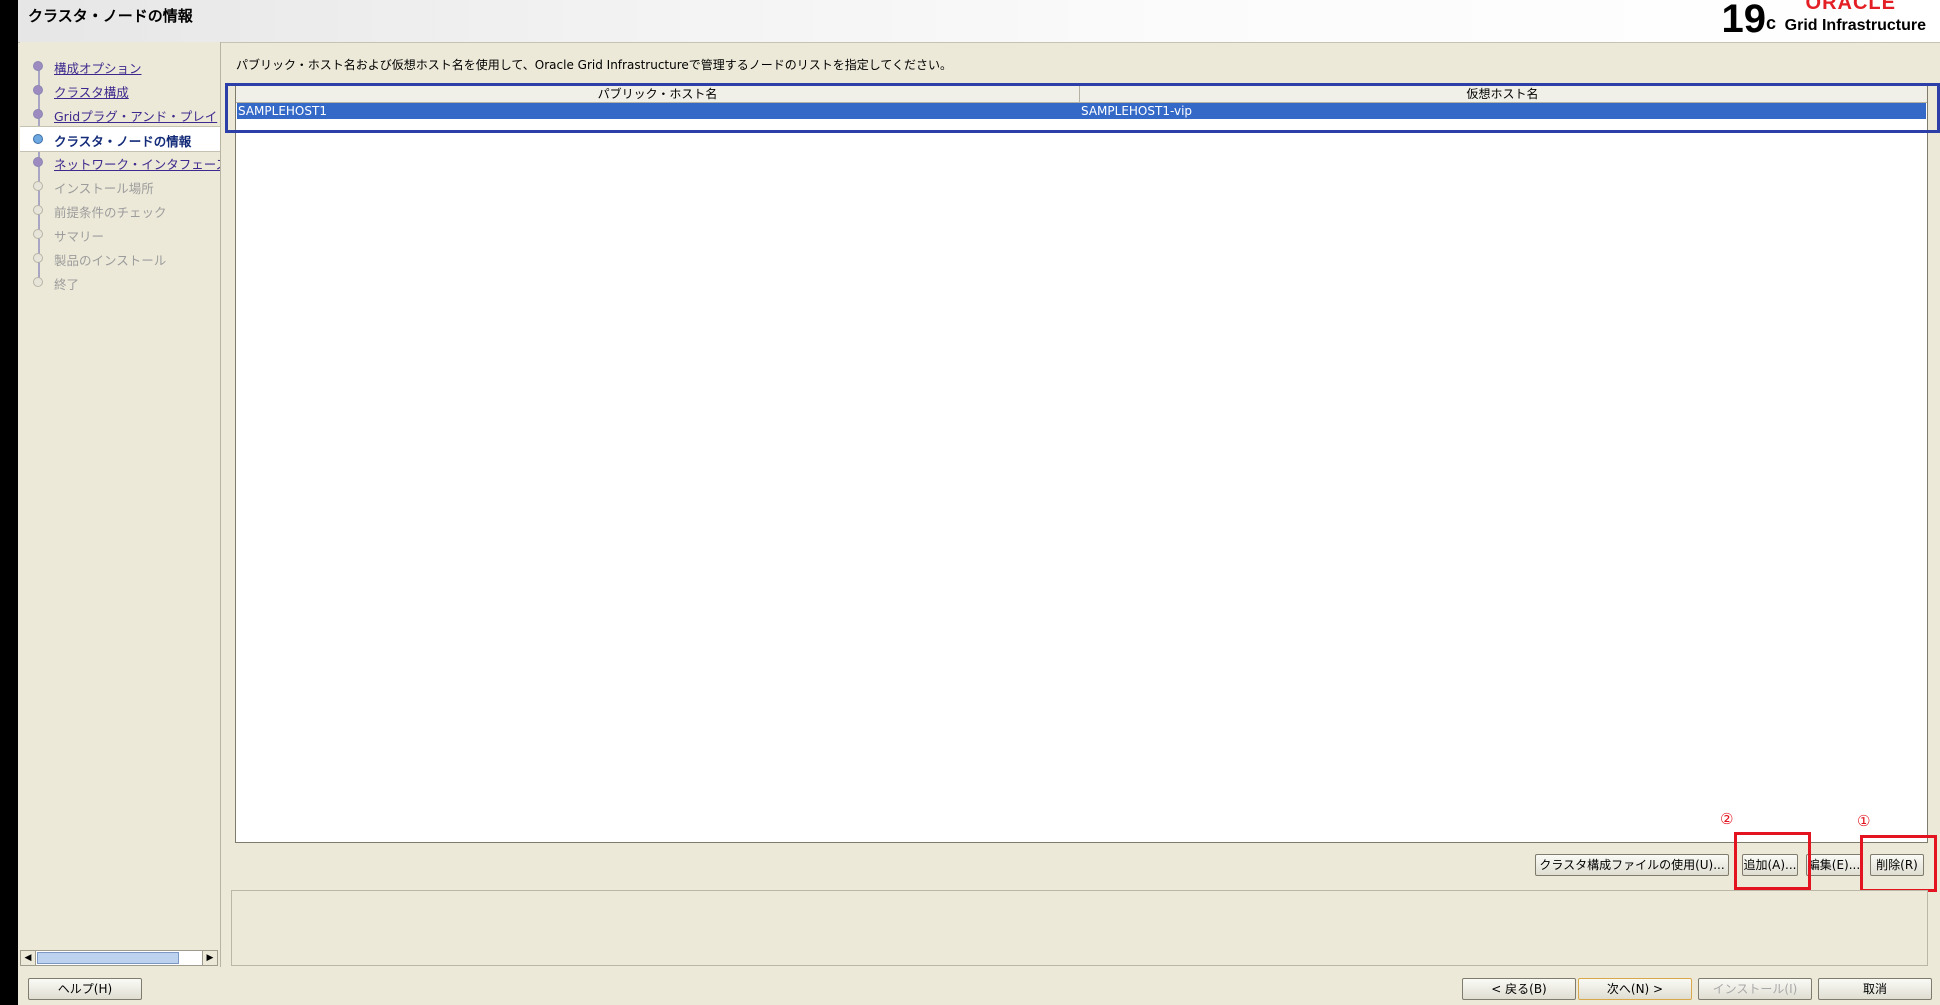 The width and height of the screenshot is (1940, 1005). What do you see at coordinates (1864, 821) in the screenshot?
I see `marker-one: ①` at bounding box center [1864, 821].